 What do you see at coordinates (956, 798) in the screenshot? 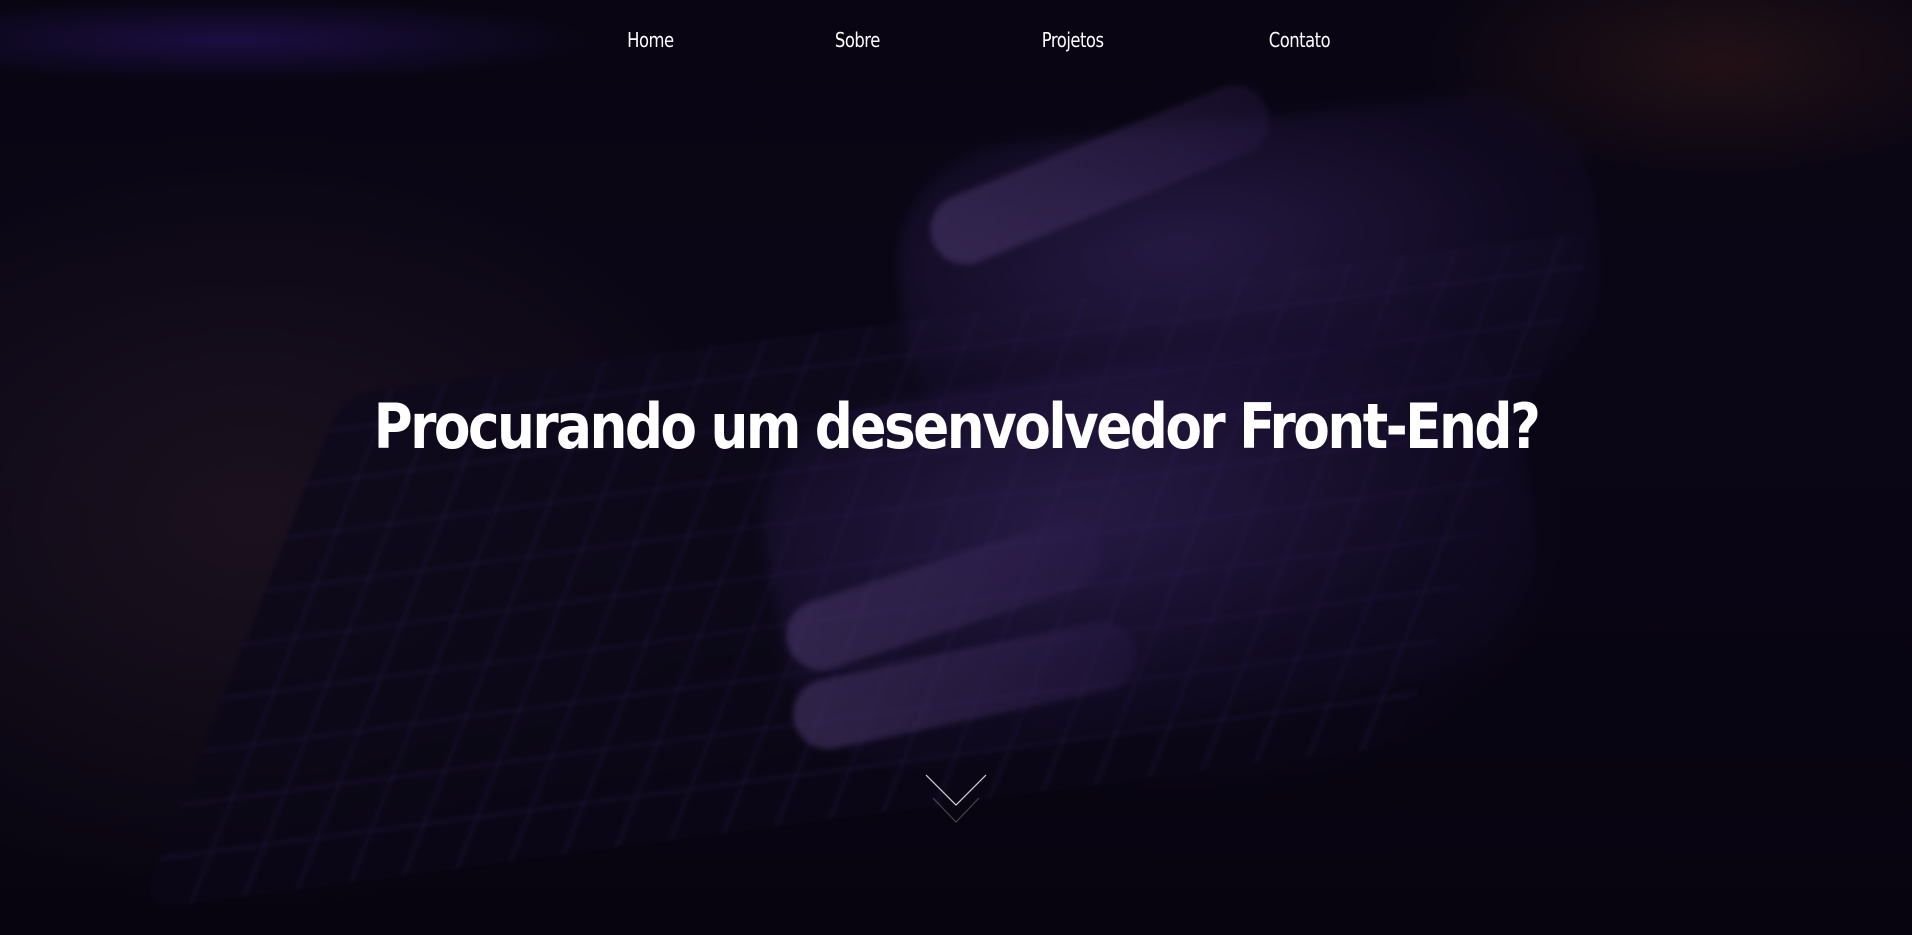
I see `chevron-down-icon` at bounding box center [956, 798].